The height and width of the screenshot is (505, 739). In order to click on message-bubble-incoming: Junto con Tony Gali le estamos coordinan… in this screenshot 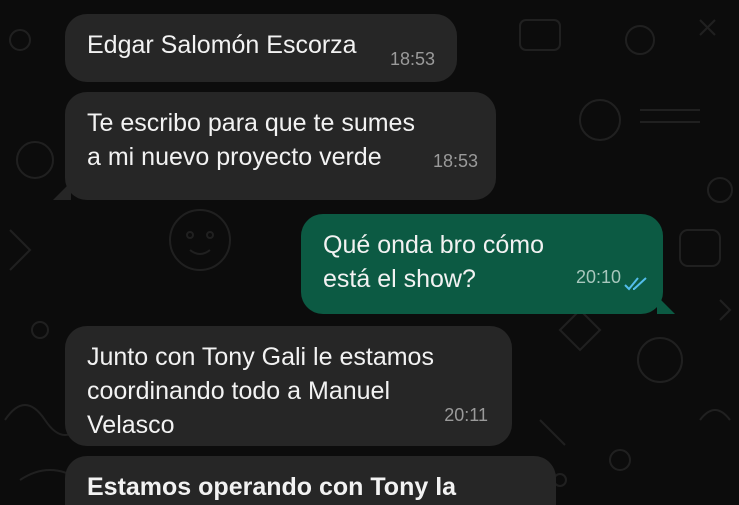, I will do `click(288, 386)`.